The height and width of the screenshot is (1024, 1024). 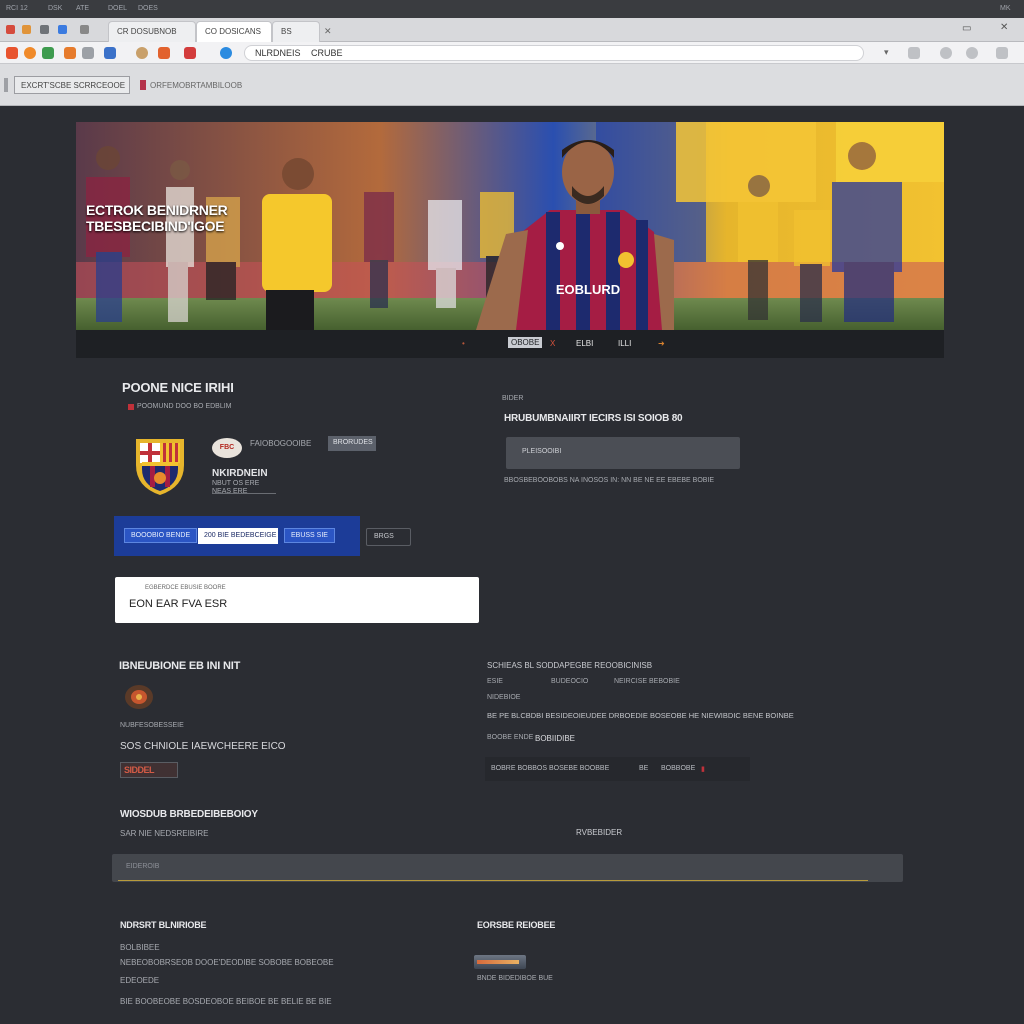 What do you see at coordinates (703, 769) in the screenshot?
I see `info-strip-marker-icon: ▮` at bounding box center [703, 769].